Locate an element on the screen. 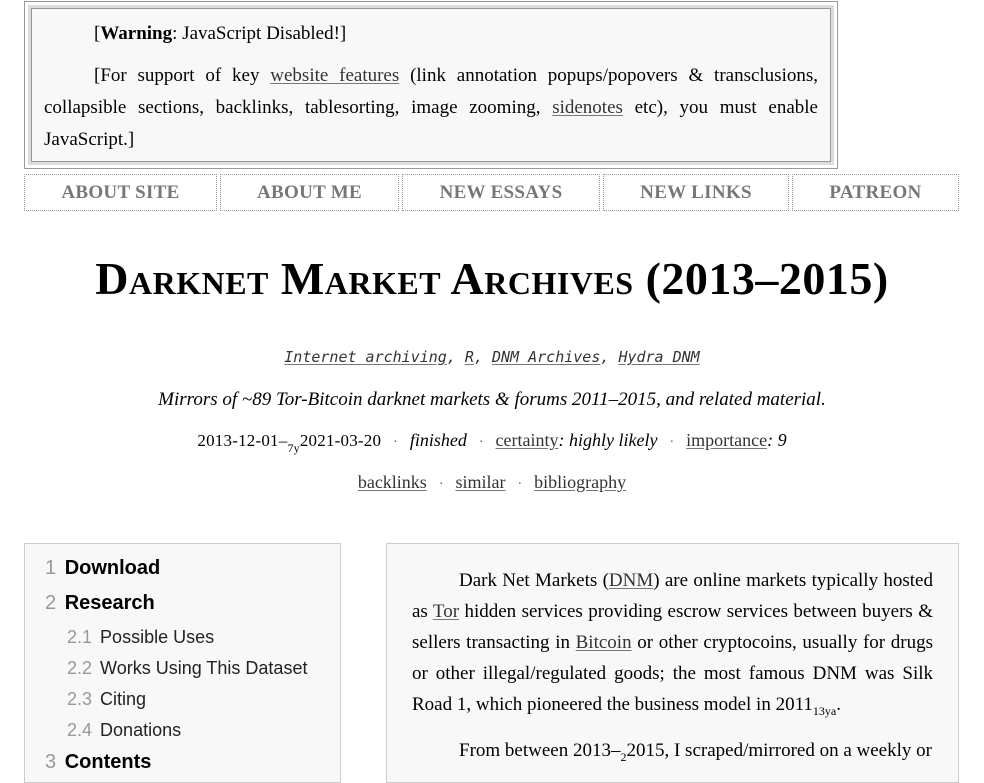  nav-new-essays: NEW ESSAYS is located at coordinates (501, 192).